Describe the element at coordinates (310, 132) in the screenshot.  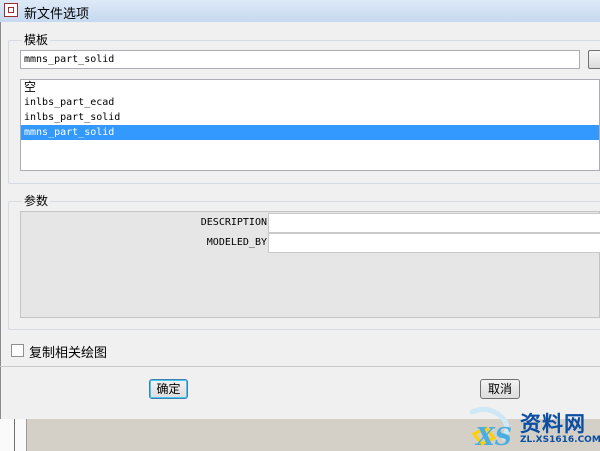
I see `template-list-item-mmns-part-solid: mmns_part_solid` at that location.